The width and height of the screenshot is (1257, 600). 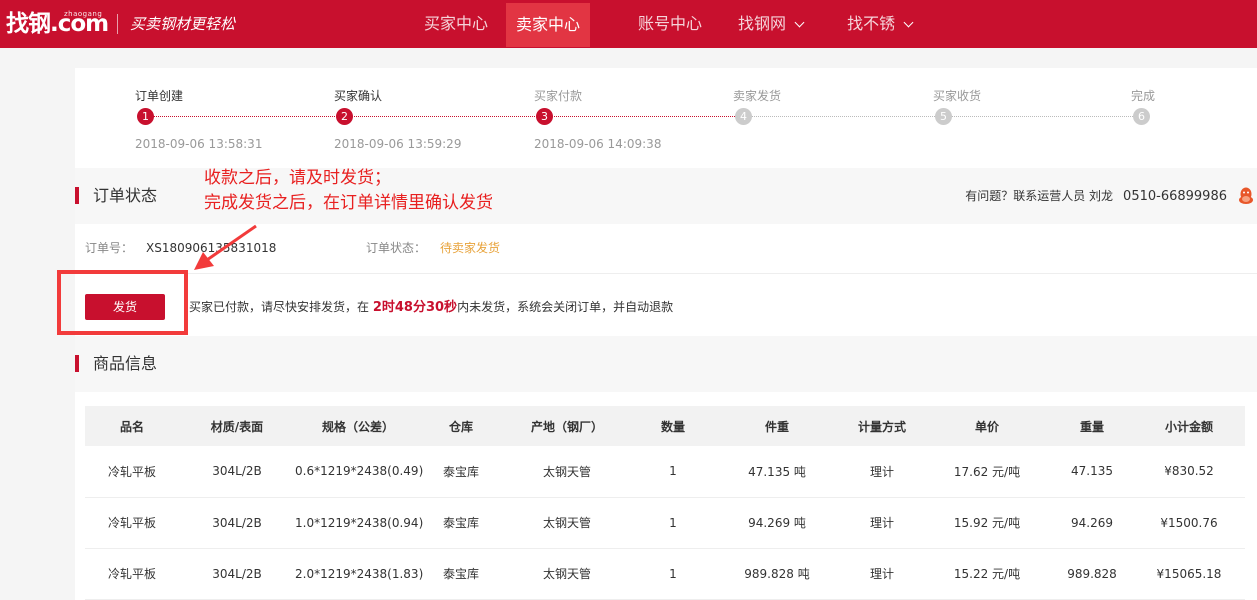 What do you see at coordinates (211, 248) in the screenshot?
I see `order-no-value: XS180906135831018` at bounding box center [211, 248].